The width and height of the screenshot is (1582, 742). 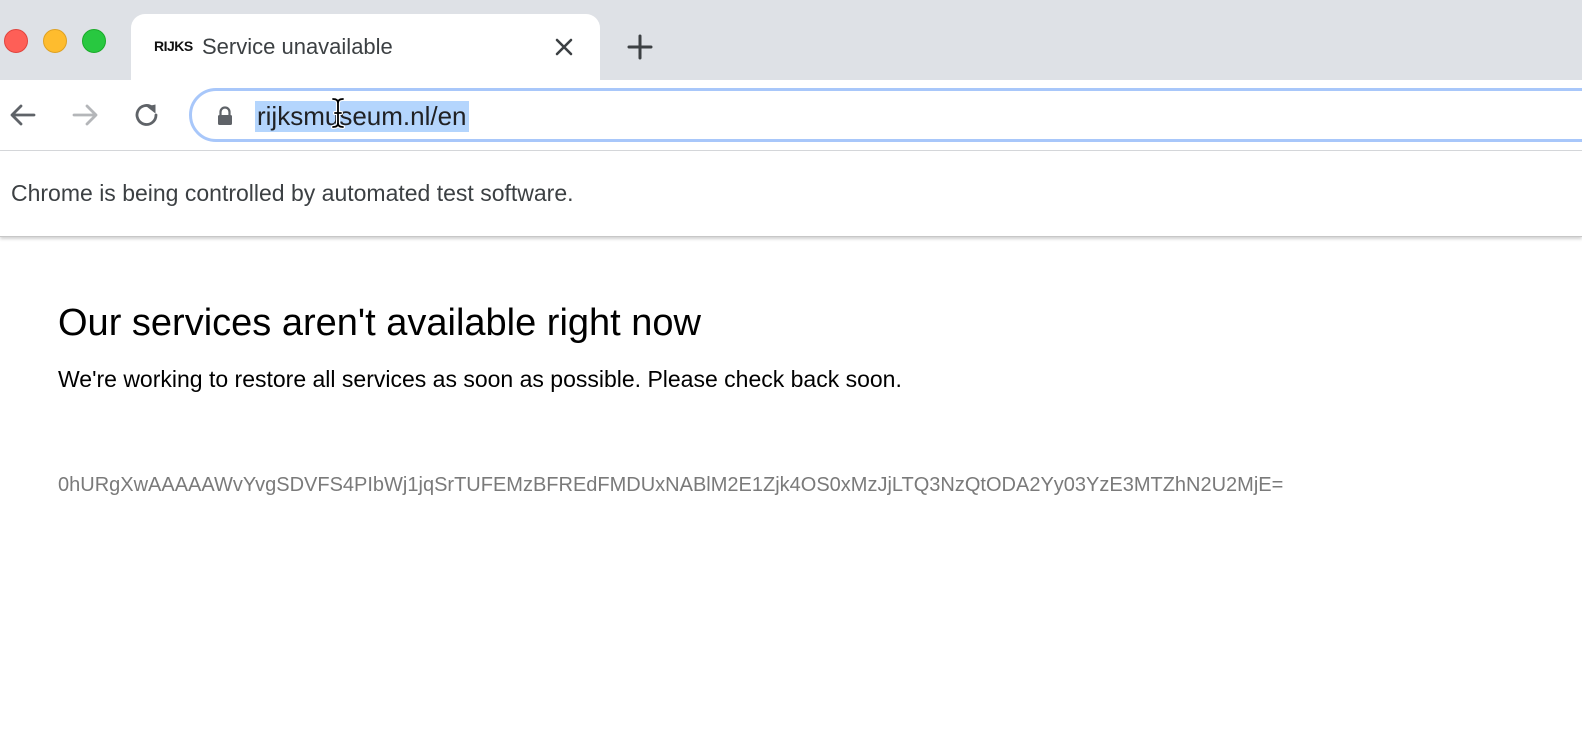 What do you see at coordinates (885, 115) in the screenshot?
I see `address-bar: rijksmuseum.nl/en` at bounding box center [885, 115].